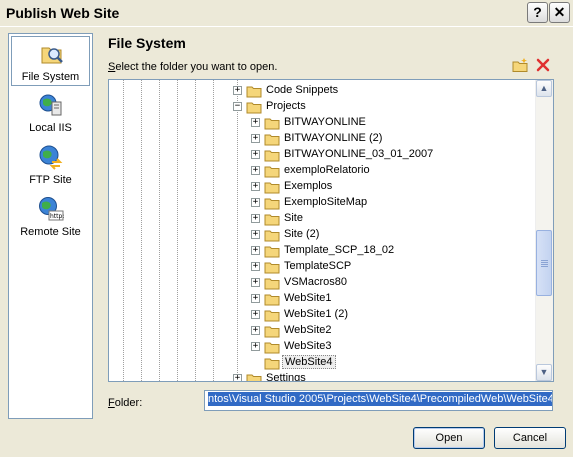 This screenshot has height=457, width=573. I want to click on scroll-down-button: ▼, so click(544, 372).